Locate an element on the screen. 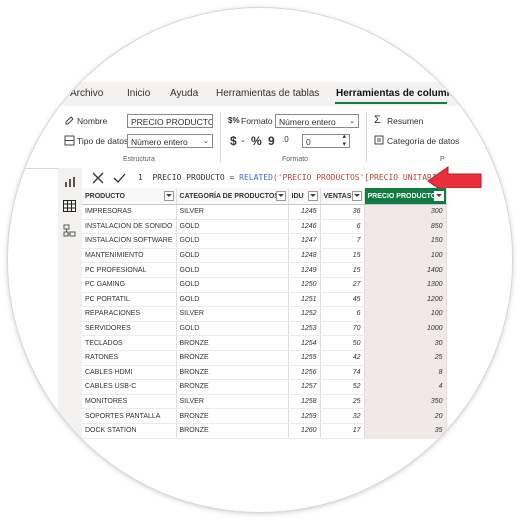 This screenshot has height=520, width=520. table-cell: 36 is located at coordinates (342, 212).